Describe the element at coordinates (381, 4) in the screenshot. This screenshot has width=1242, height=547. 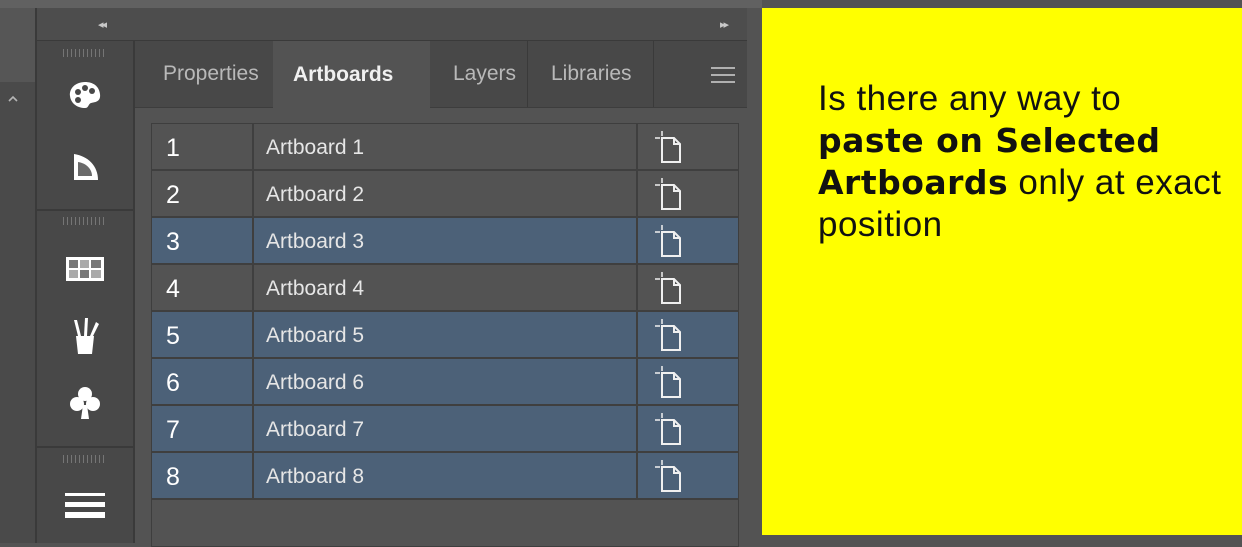
I see `top-strip` at that location.